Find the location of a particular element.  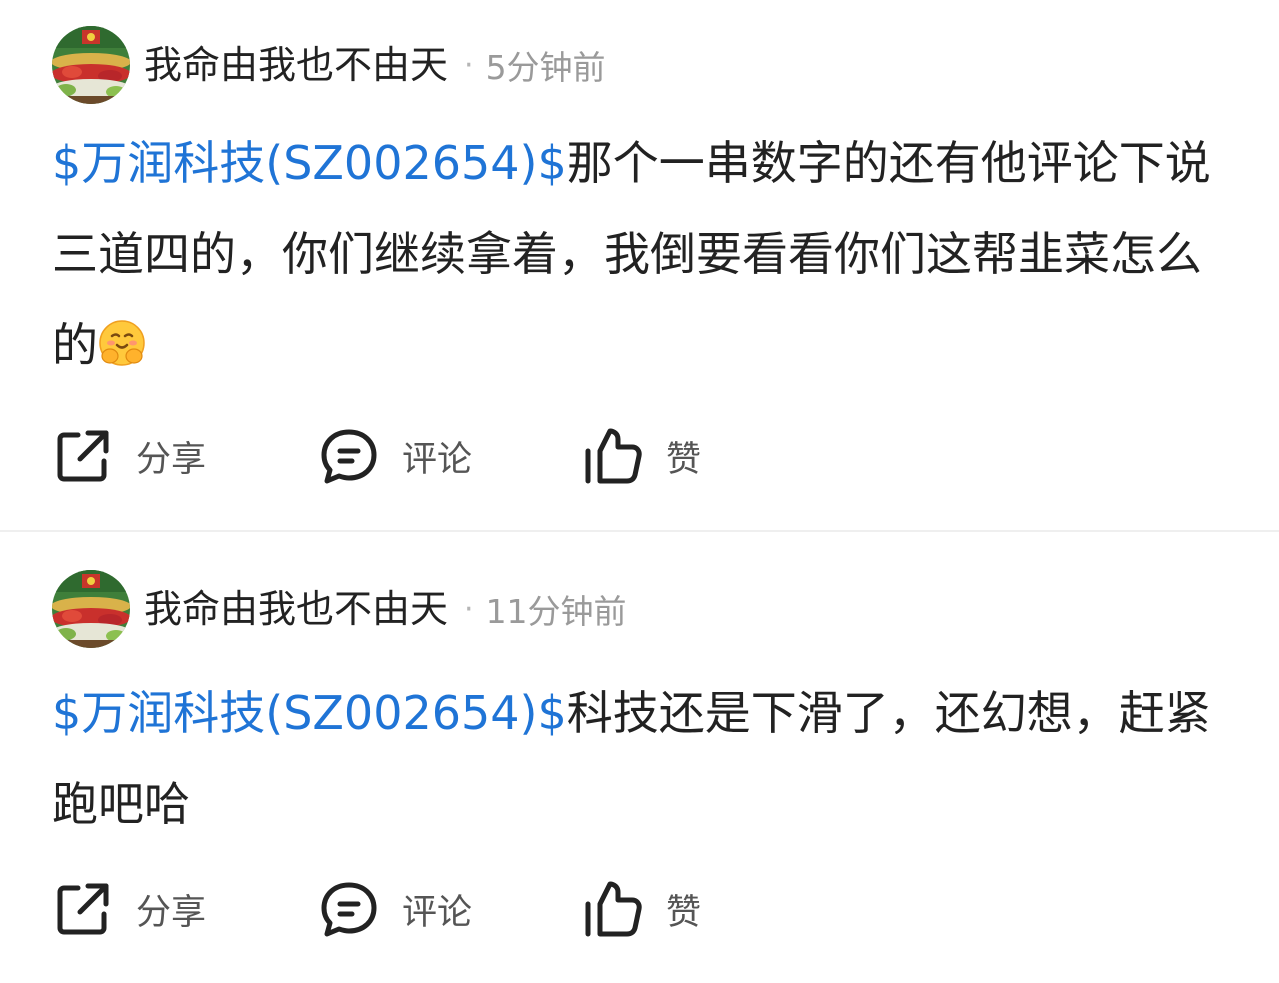

hugging-face-emoji-icon is located at coordinates (122, 343).